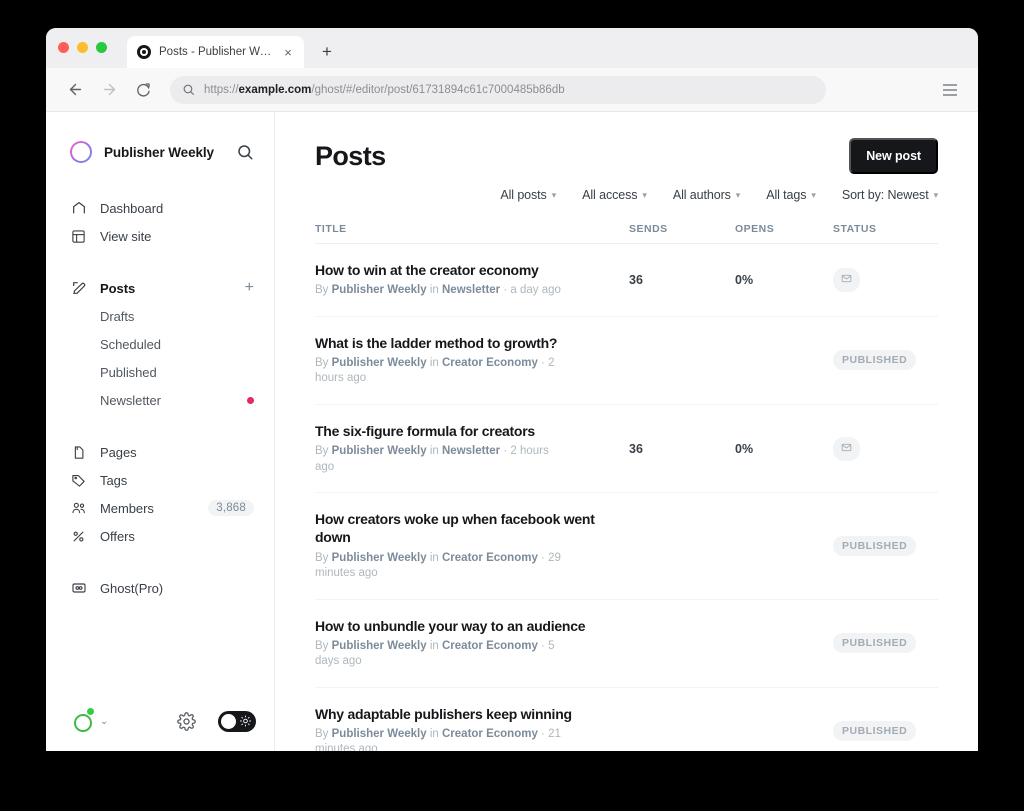 This screenshot has width=1024, height=811. Describe the element at coordinates (249, 288) in the screenshot. I see `new-post-plus-icon: +` at that location.